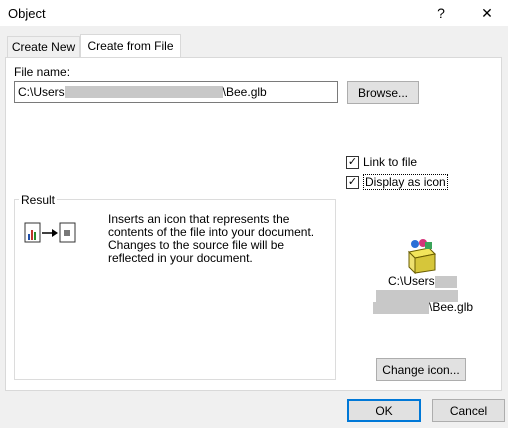 Image resolution: width=508 pixels, height=428 pixels. I want to click on file-path-suffix: \Bee.glb, so click(244, 92).